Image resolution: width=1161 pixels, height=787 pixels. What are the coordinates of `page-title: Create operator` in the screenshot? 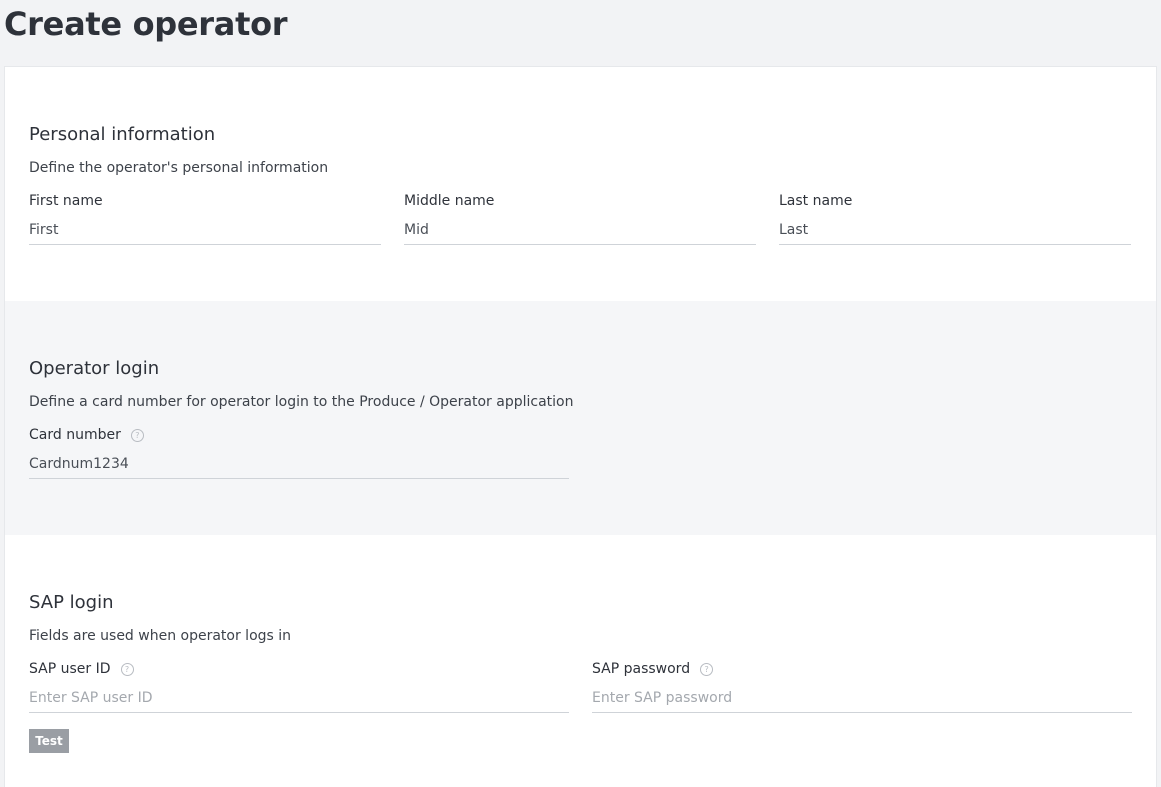 It's located at (146, 24).